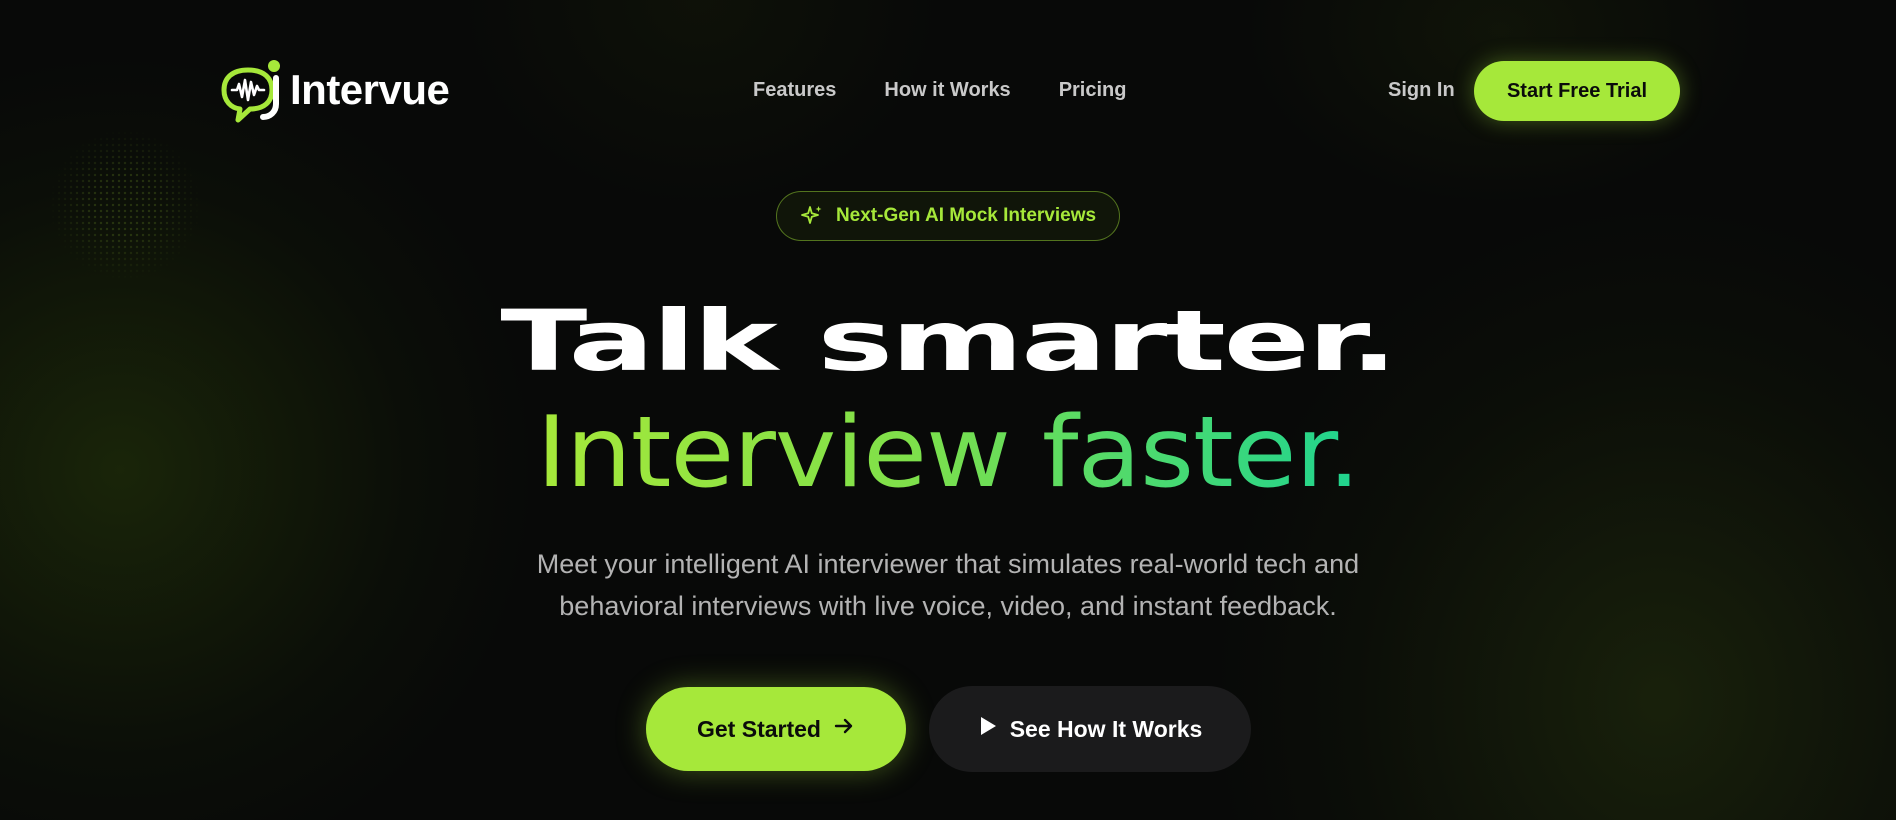  I want to click on logo: Intervue, so click(334, 91).